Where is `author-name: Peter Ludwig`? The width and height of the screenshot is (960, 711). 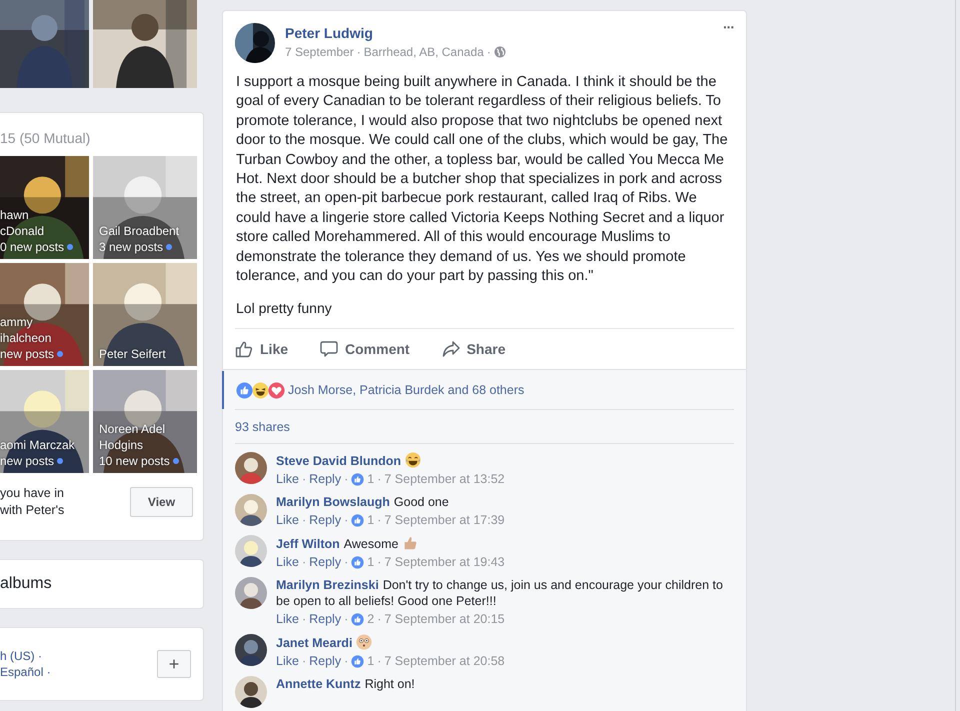
author-name: Peter Ludwig is located at coordinates (499, 33).